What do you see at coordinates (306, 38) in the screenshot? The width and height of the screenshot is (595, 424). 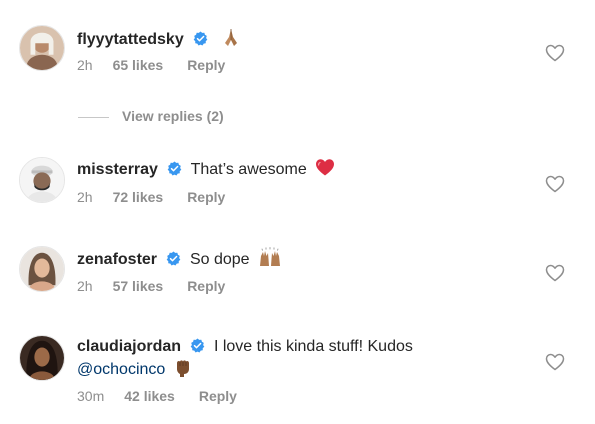 I see `comment-line: flyyytattedsky` at bounding box center [306, 38].